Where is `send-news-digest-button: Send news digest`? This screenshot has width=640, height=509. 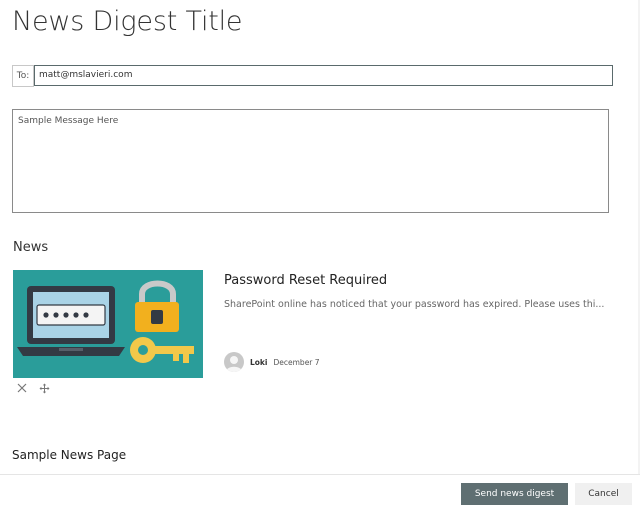
send-news-digest-button: Send news digest is located at coordinates (514, 494).